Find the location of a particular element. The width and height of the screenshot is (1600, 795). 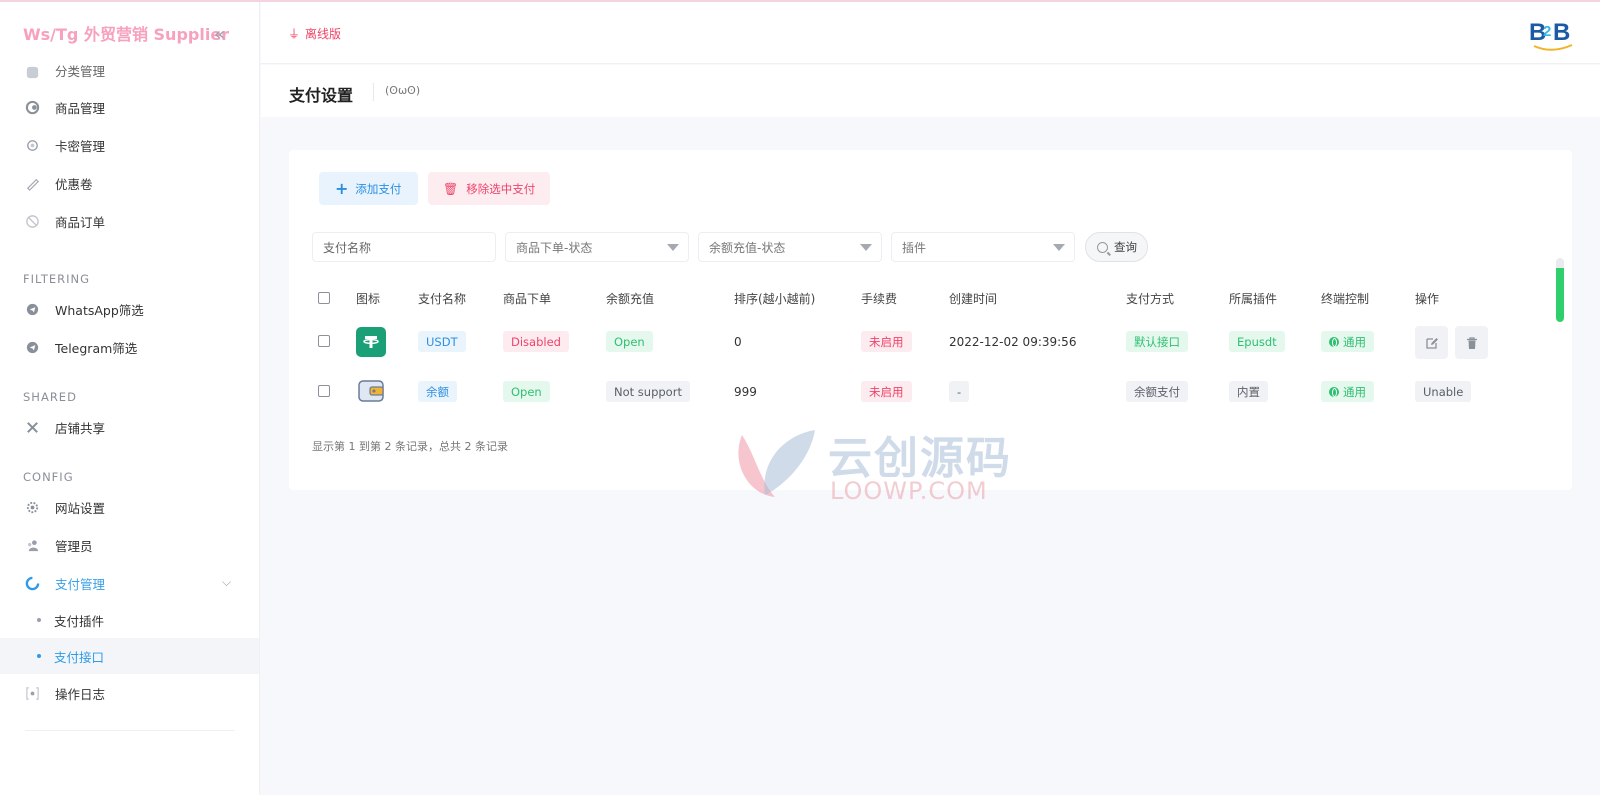

sidebar-item-payment: 支付管理 ⌵ is located at coordinates (129, 583).